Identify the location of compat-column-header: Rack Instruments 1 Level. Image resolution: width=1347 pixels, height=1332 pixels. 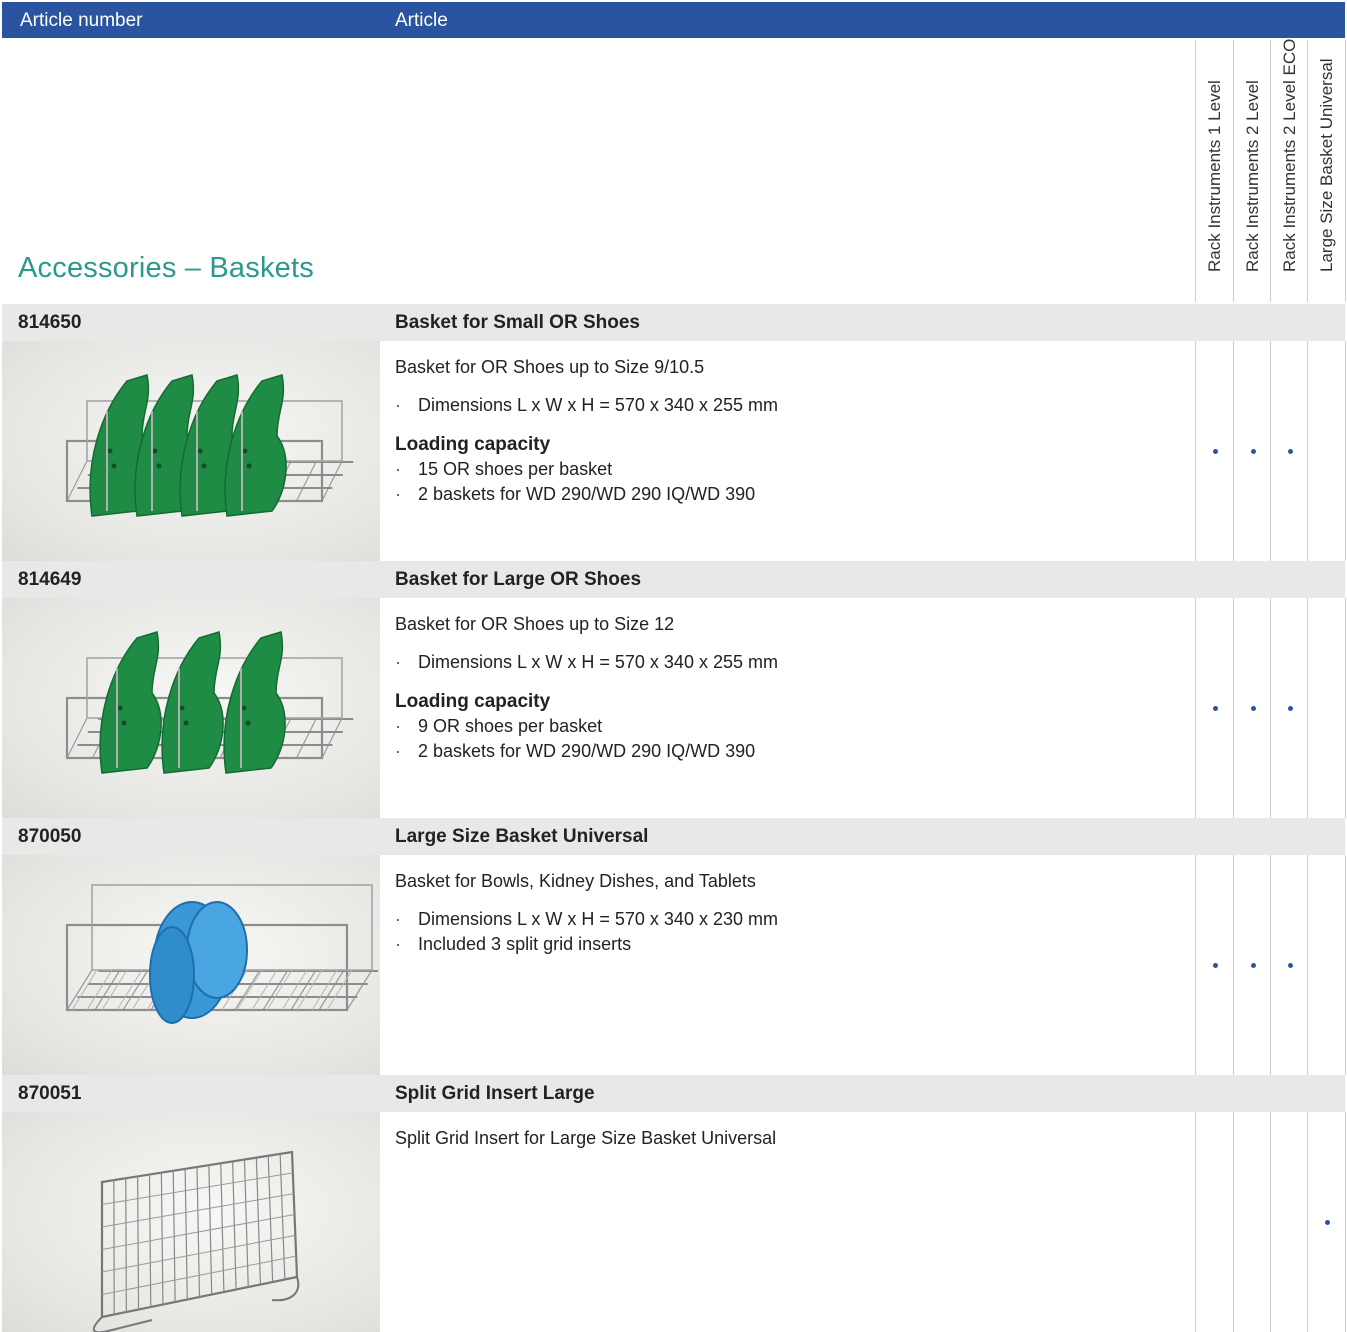
(1214, 171).